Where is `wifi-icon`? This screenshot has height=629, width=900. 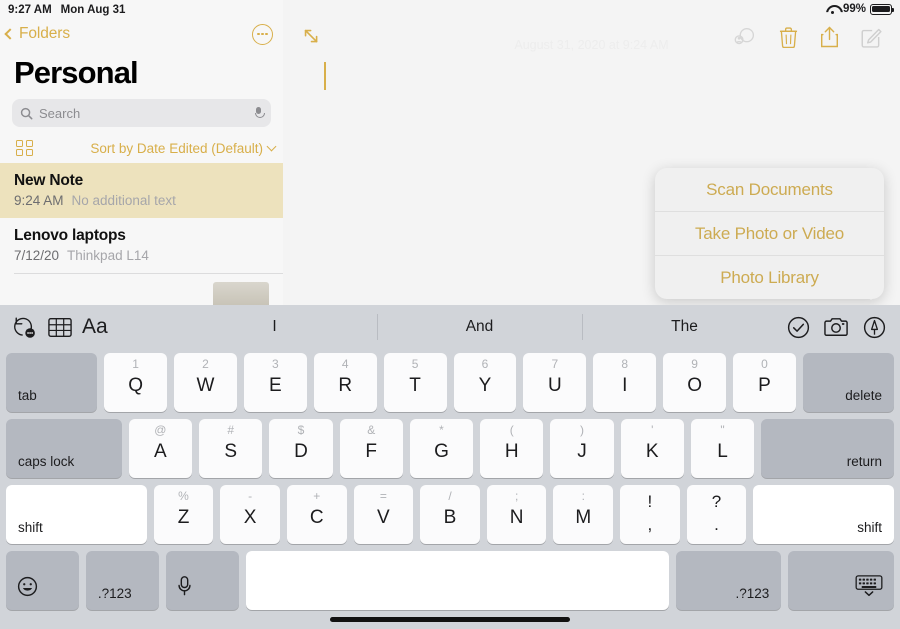
wifi-icon is located at coordinates (832, 9).